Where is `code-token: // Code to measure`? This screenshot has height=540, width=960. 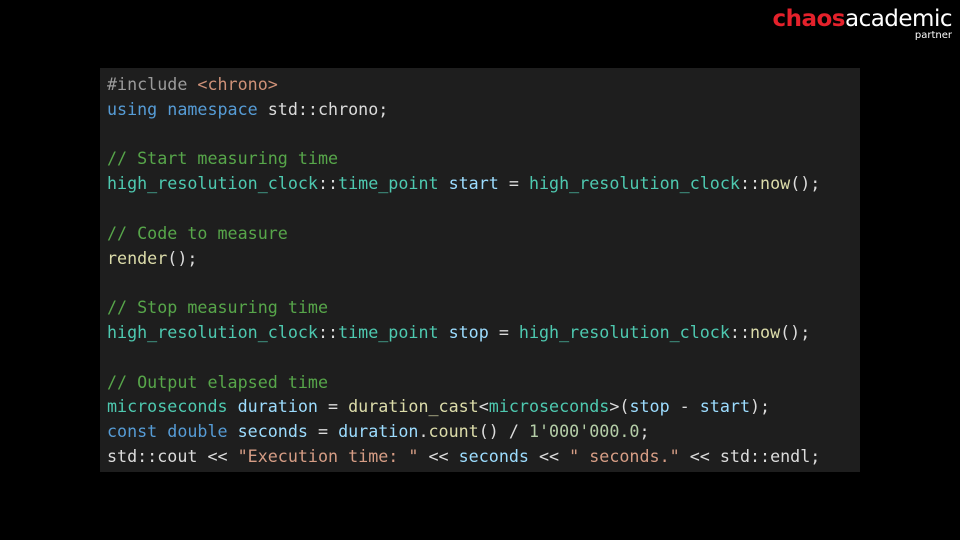
code-token: // Code to measure is located at coordinates (197, 232).